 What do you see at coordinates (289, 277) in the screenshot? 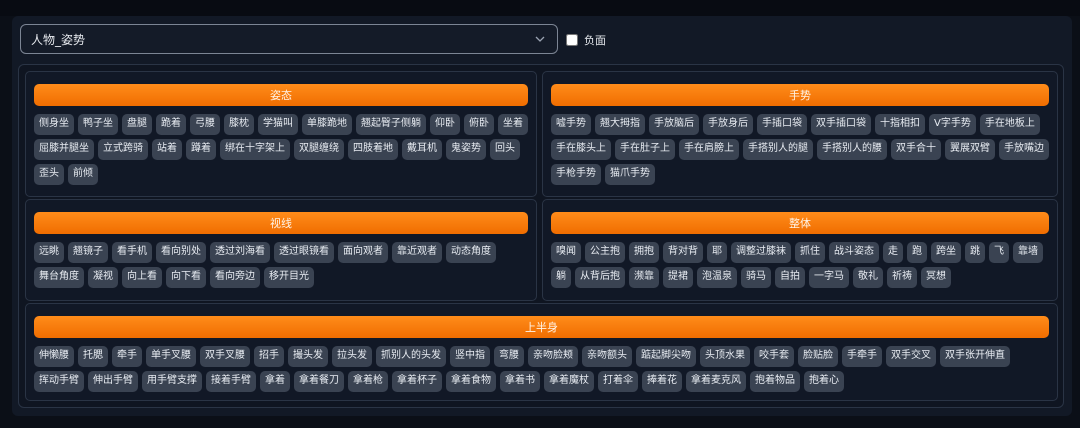
I see `tag-button: 移开目光` at bounding box center [289, 277].